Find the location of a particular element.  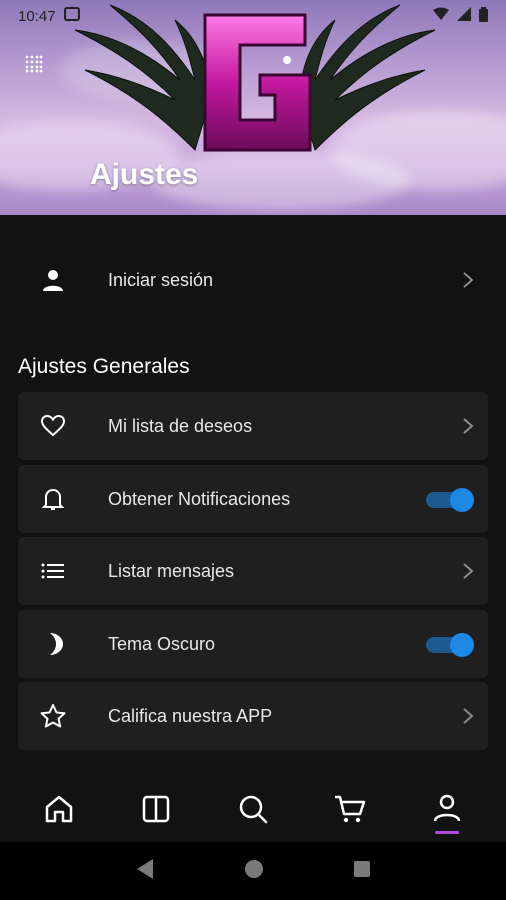

home-icon is located at coordinates (58, 808).